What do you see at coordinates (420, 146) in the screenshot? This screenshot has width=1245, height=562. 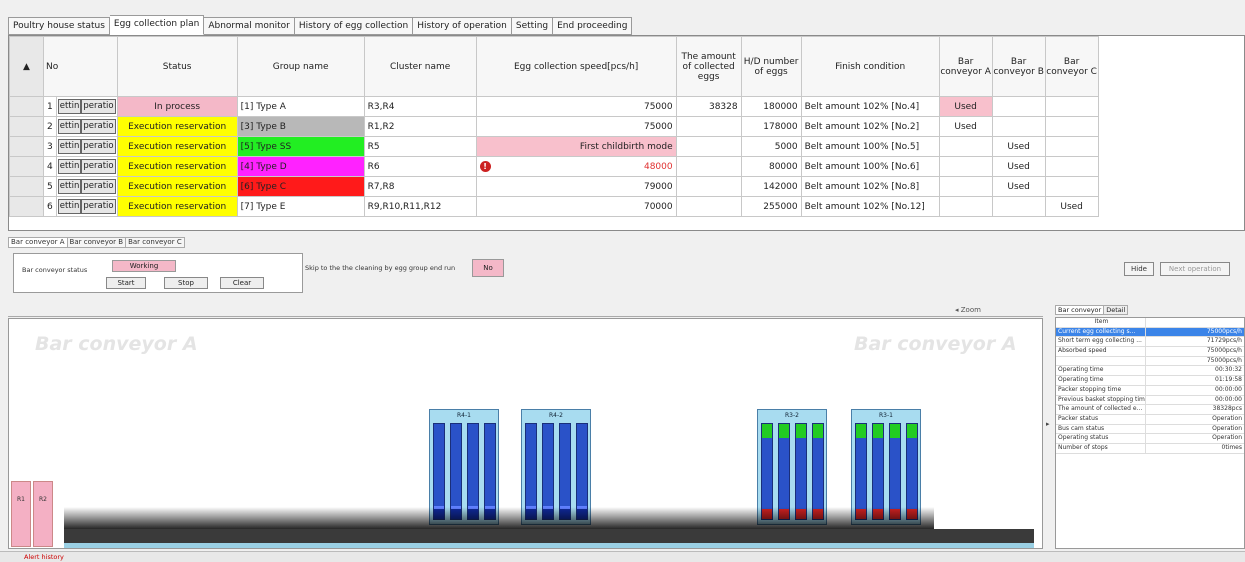 I see `row-cluster: R5` at bounding box center [420, 146].